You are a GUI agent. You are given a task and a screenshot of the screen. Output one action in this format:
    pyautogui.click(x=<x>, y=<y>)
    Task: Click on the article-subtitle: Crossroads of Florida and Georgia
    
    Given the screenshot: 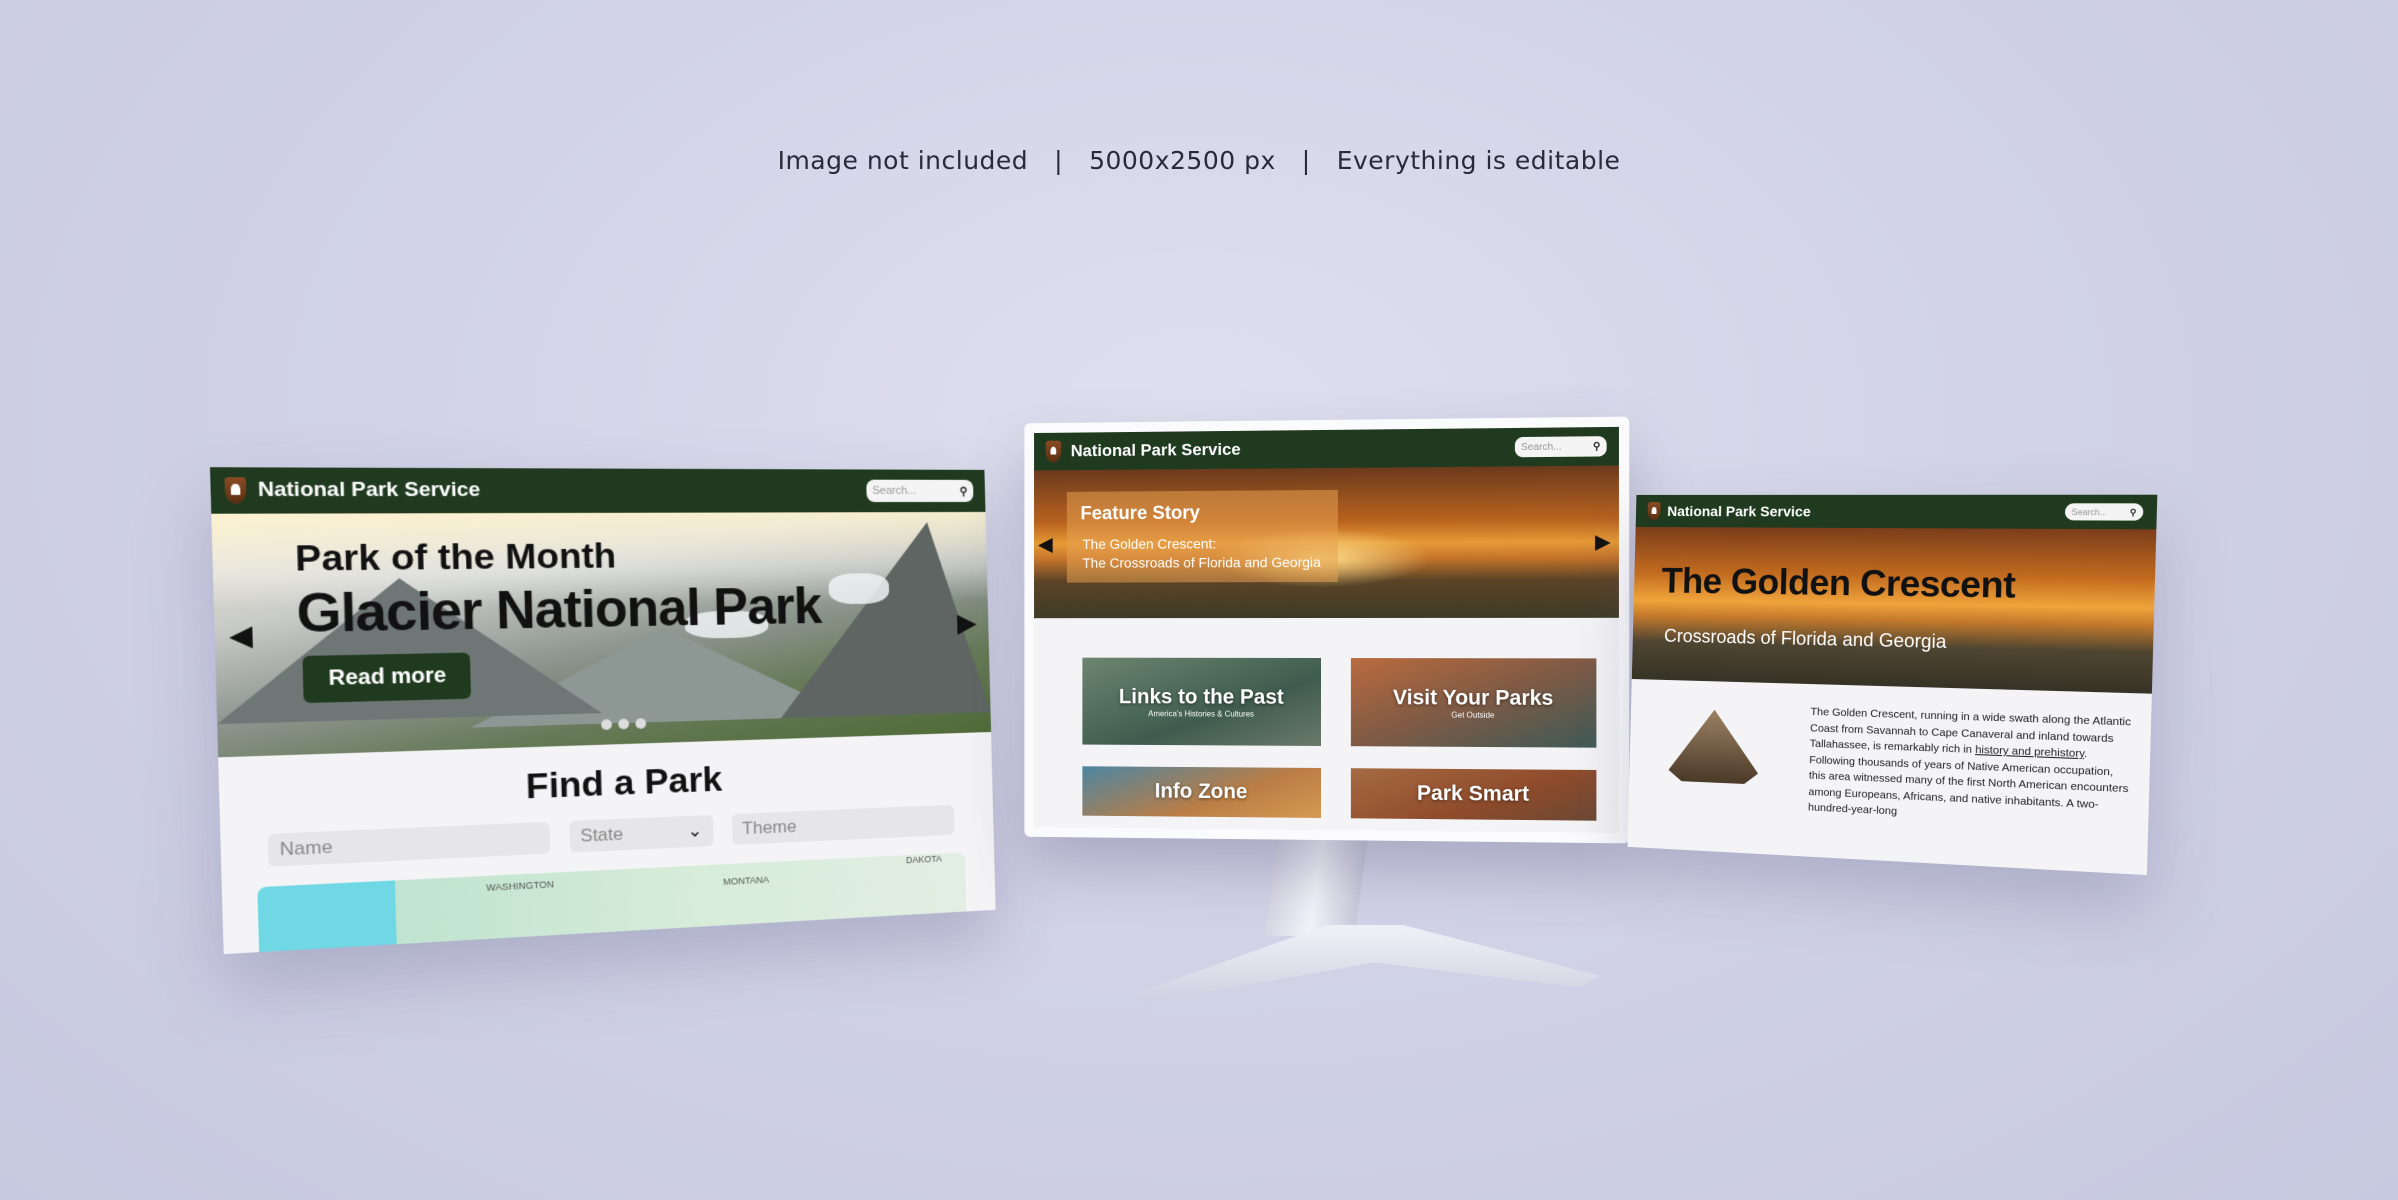 What is the action you would take?
    pyautogui.click(x=1805, y=639)
    